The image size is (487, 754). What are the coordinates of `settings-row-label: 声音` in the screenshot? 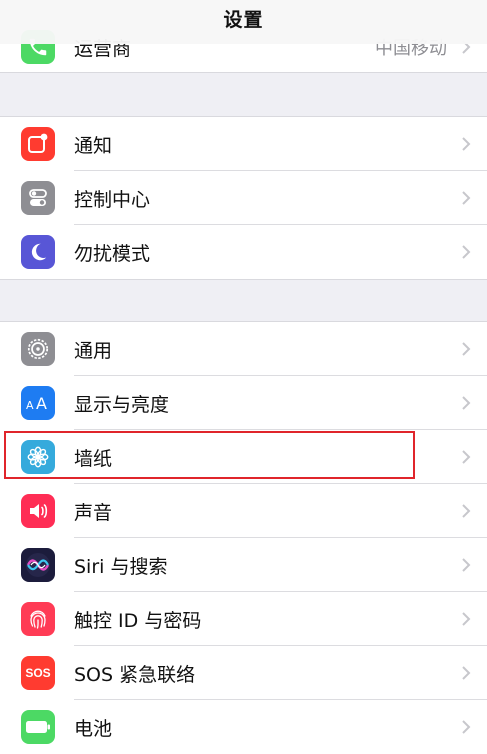 It's located at (93, 512).